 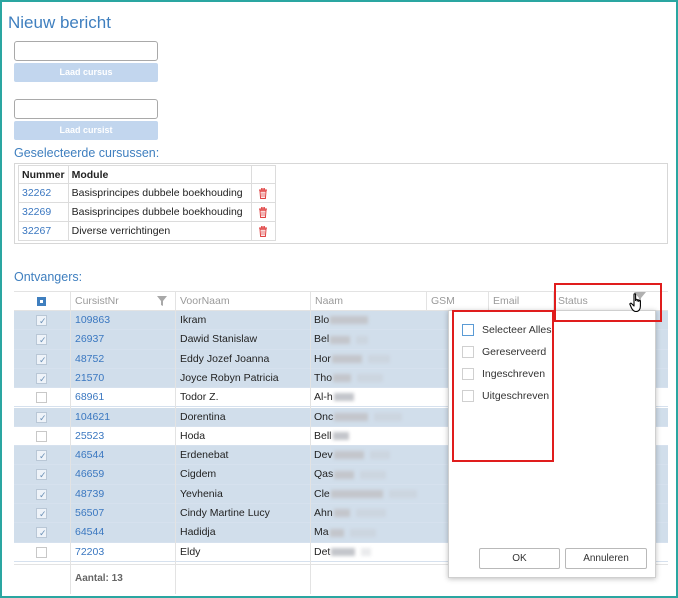 What do you see at coordinates (89, 552) in the screenshot?
I see `cursist-number: 72203` at bounding box center [89, 552].